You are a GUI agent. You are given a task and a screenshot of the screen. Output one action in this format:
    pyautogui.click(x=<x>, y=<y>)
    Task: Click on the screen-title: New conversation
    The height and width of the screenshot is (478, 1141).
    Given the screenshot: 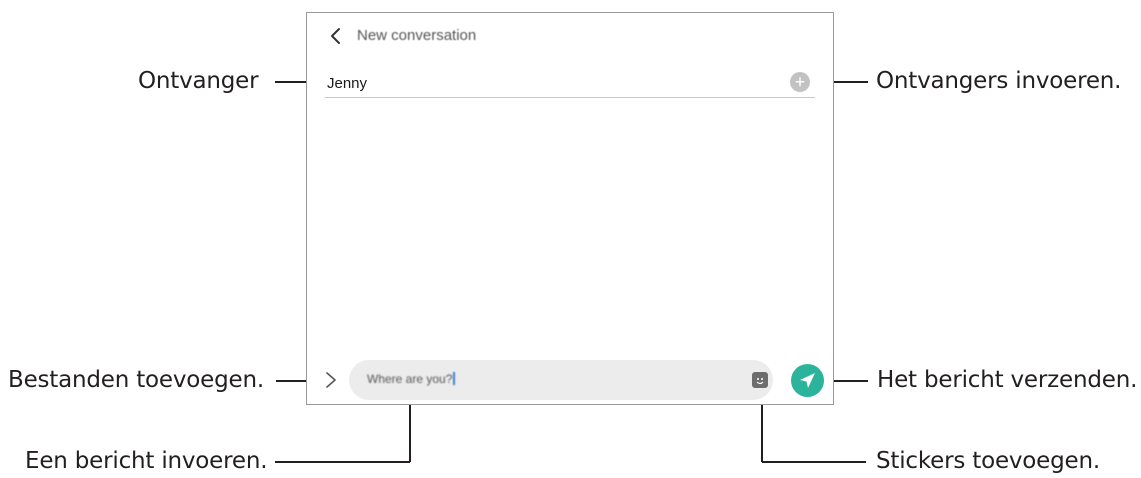 What is the action you would take?
    pyautogui.click(x=417, y=35)
    